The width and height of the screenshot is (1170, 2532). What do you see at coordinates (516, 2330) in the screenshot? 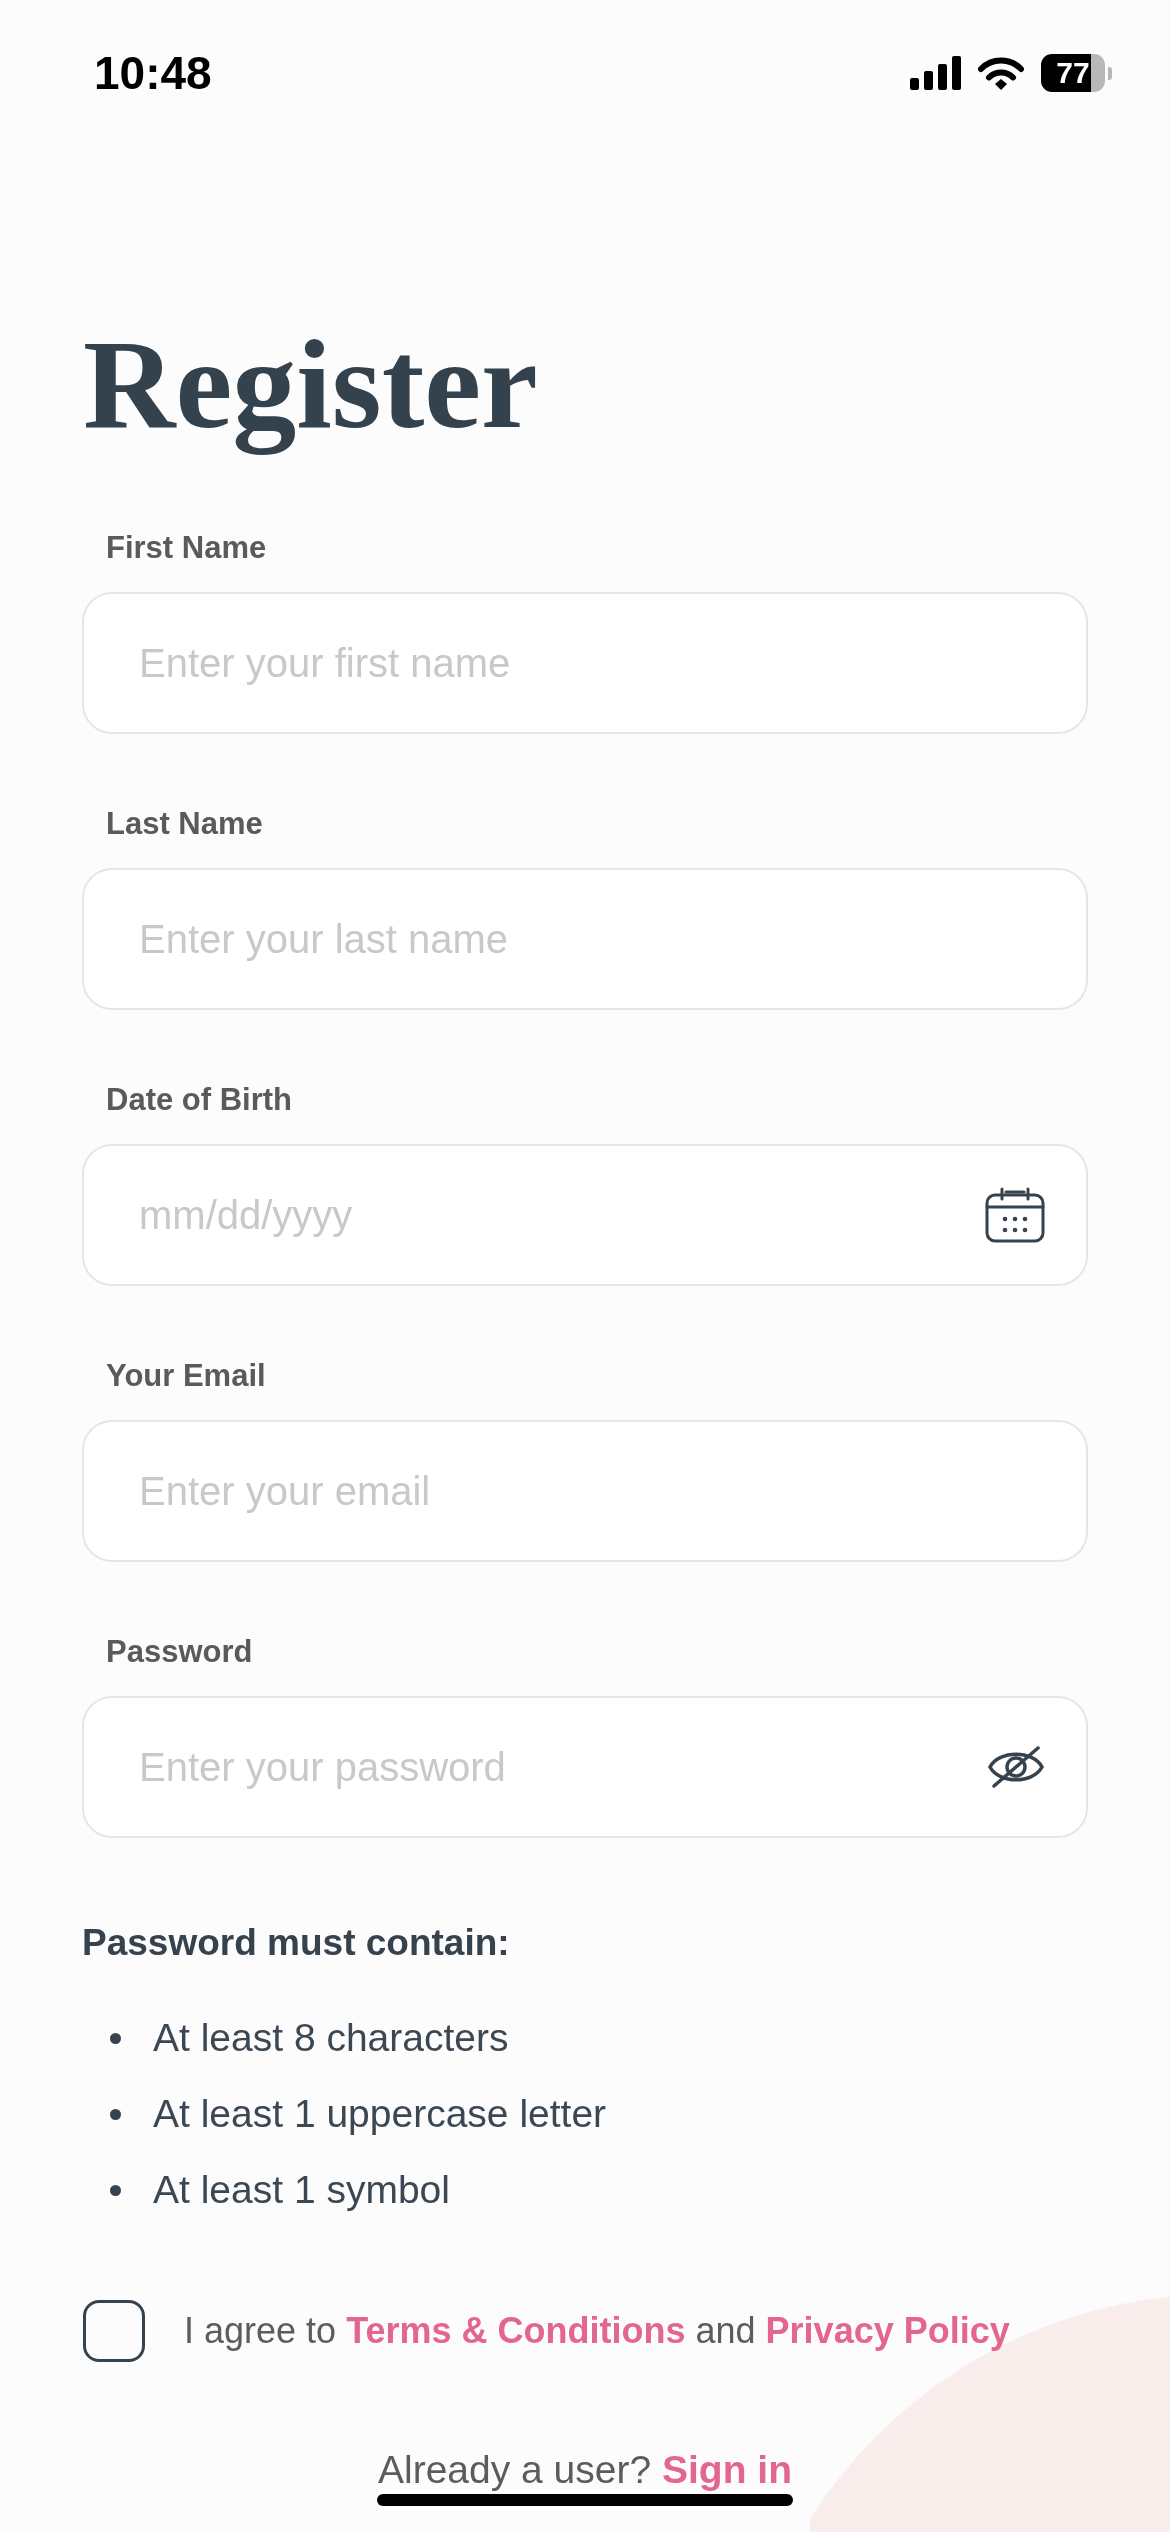
I see `text-link: Terms & Conditions` at bounding box center [516, 2330].